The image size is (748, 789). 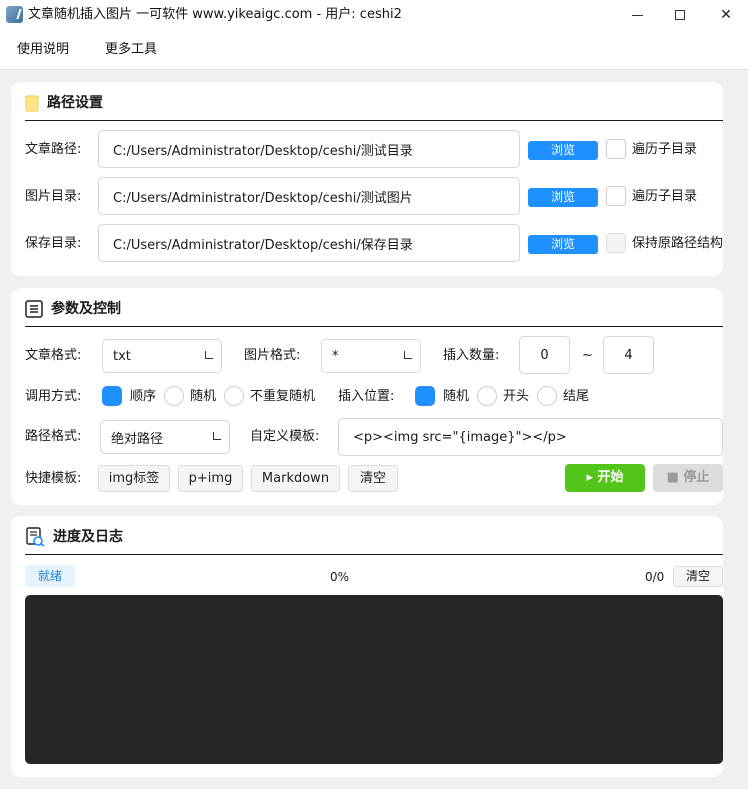 I want to click on save-dir-label: 保存目录:, so click(x=53, y=243).